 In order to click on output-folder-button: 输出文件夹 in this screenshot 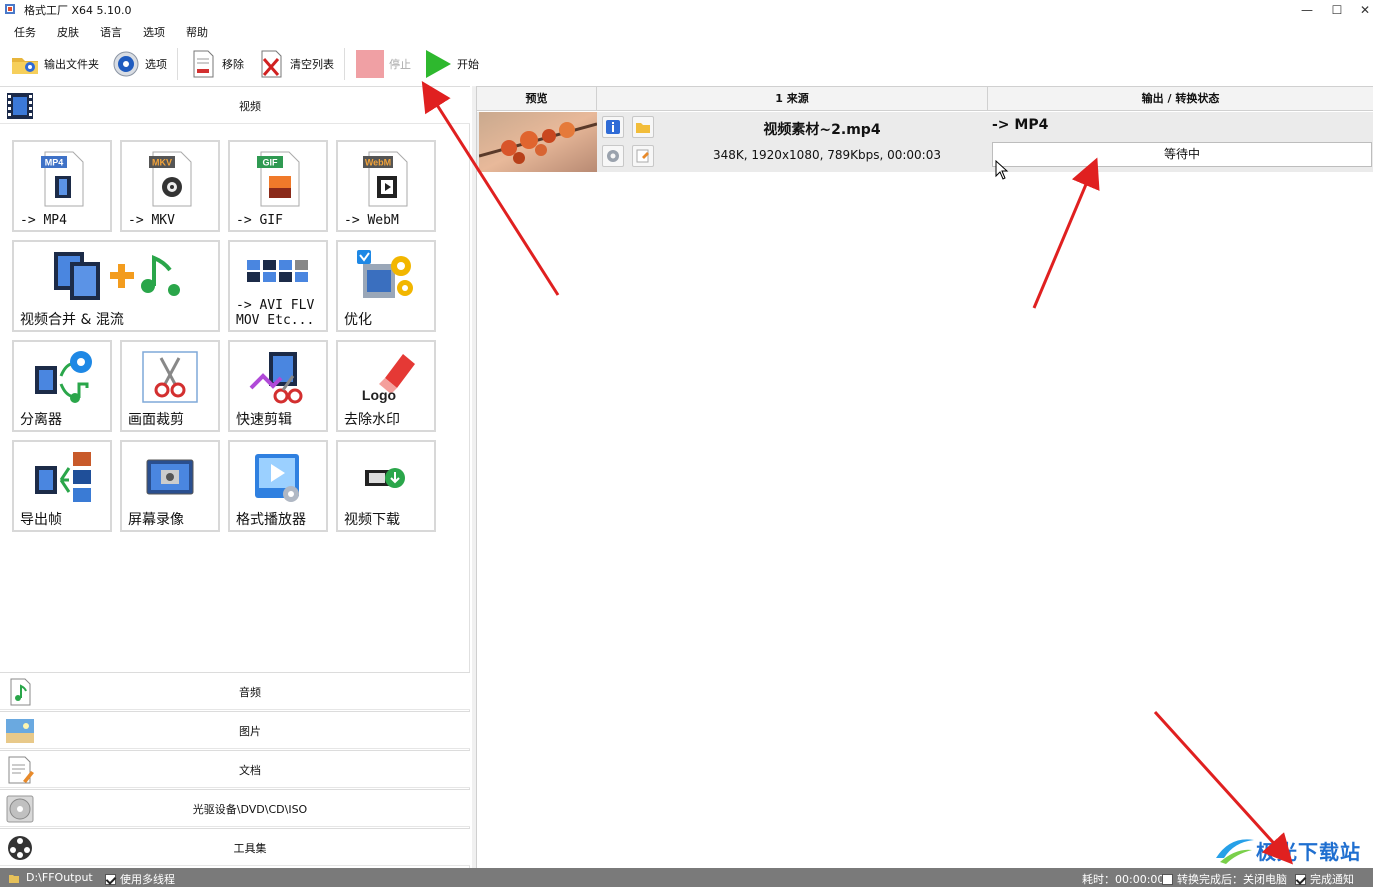, I will do `click(54, 64)`.